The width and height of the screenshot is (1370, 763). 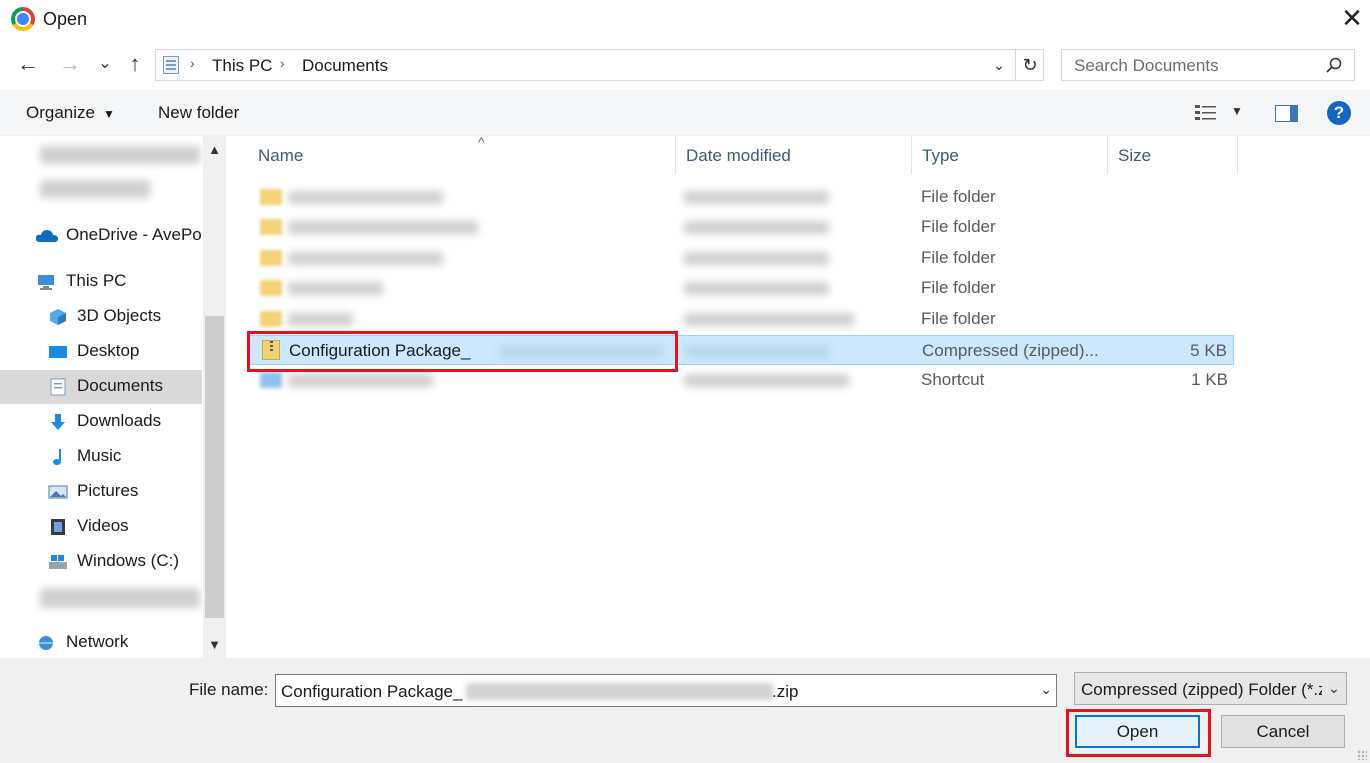 What do you see at coordinates (214, 150) in the screenshot?
I see `scroll-up-arrow-icon: ▲` at bounding box center [214, 150].